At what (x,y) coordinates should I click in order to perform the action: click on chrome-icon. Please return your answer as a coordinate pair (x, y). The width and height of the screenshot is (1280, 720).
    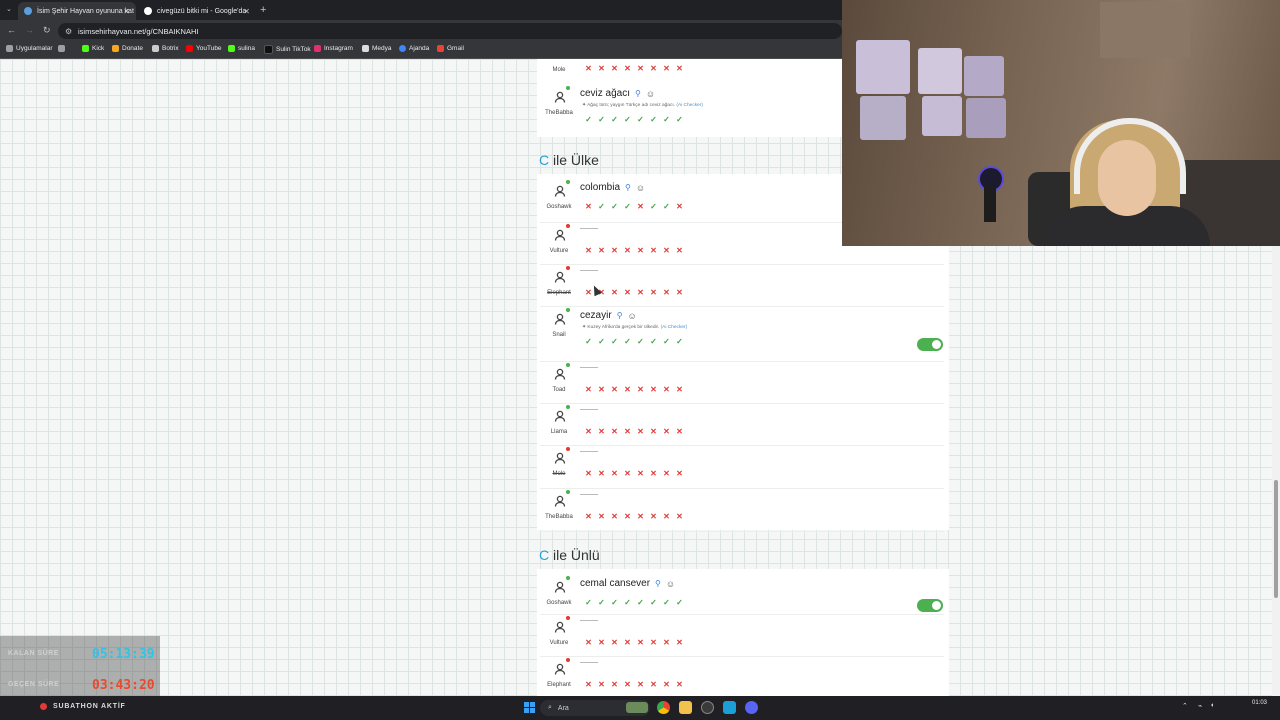
    Looking at the image, I should click on (663, 707).